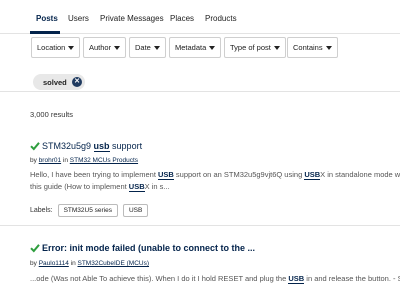 The width and height of the screenshot is (400, 288). I want to click on filter-metadata-button: Metadata, so click(195, 47).